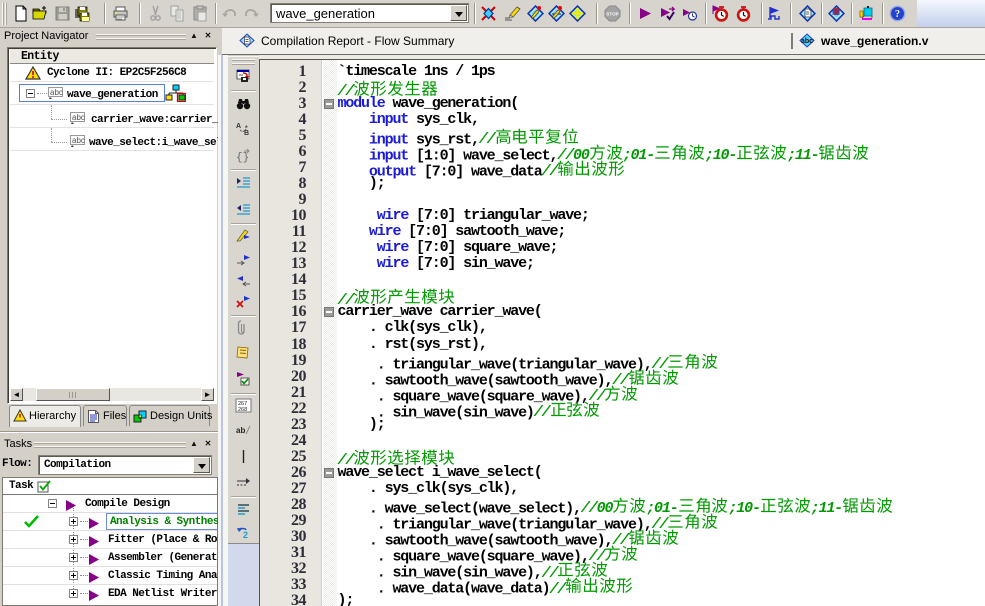 Image resolution: width=985 pixels, height=606 pixels. I want to click on svg-text: B, so click(246, 133).